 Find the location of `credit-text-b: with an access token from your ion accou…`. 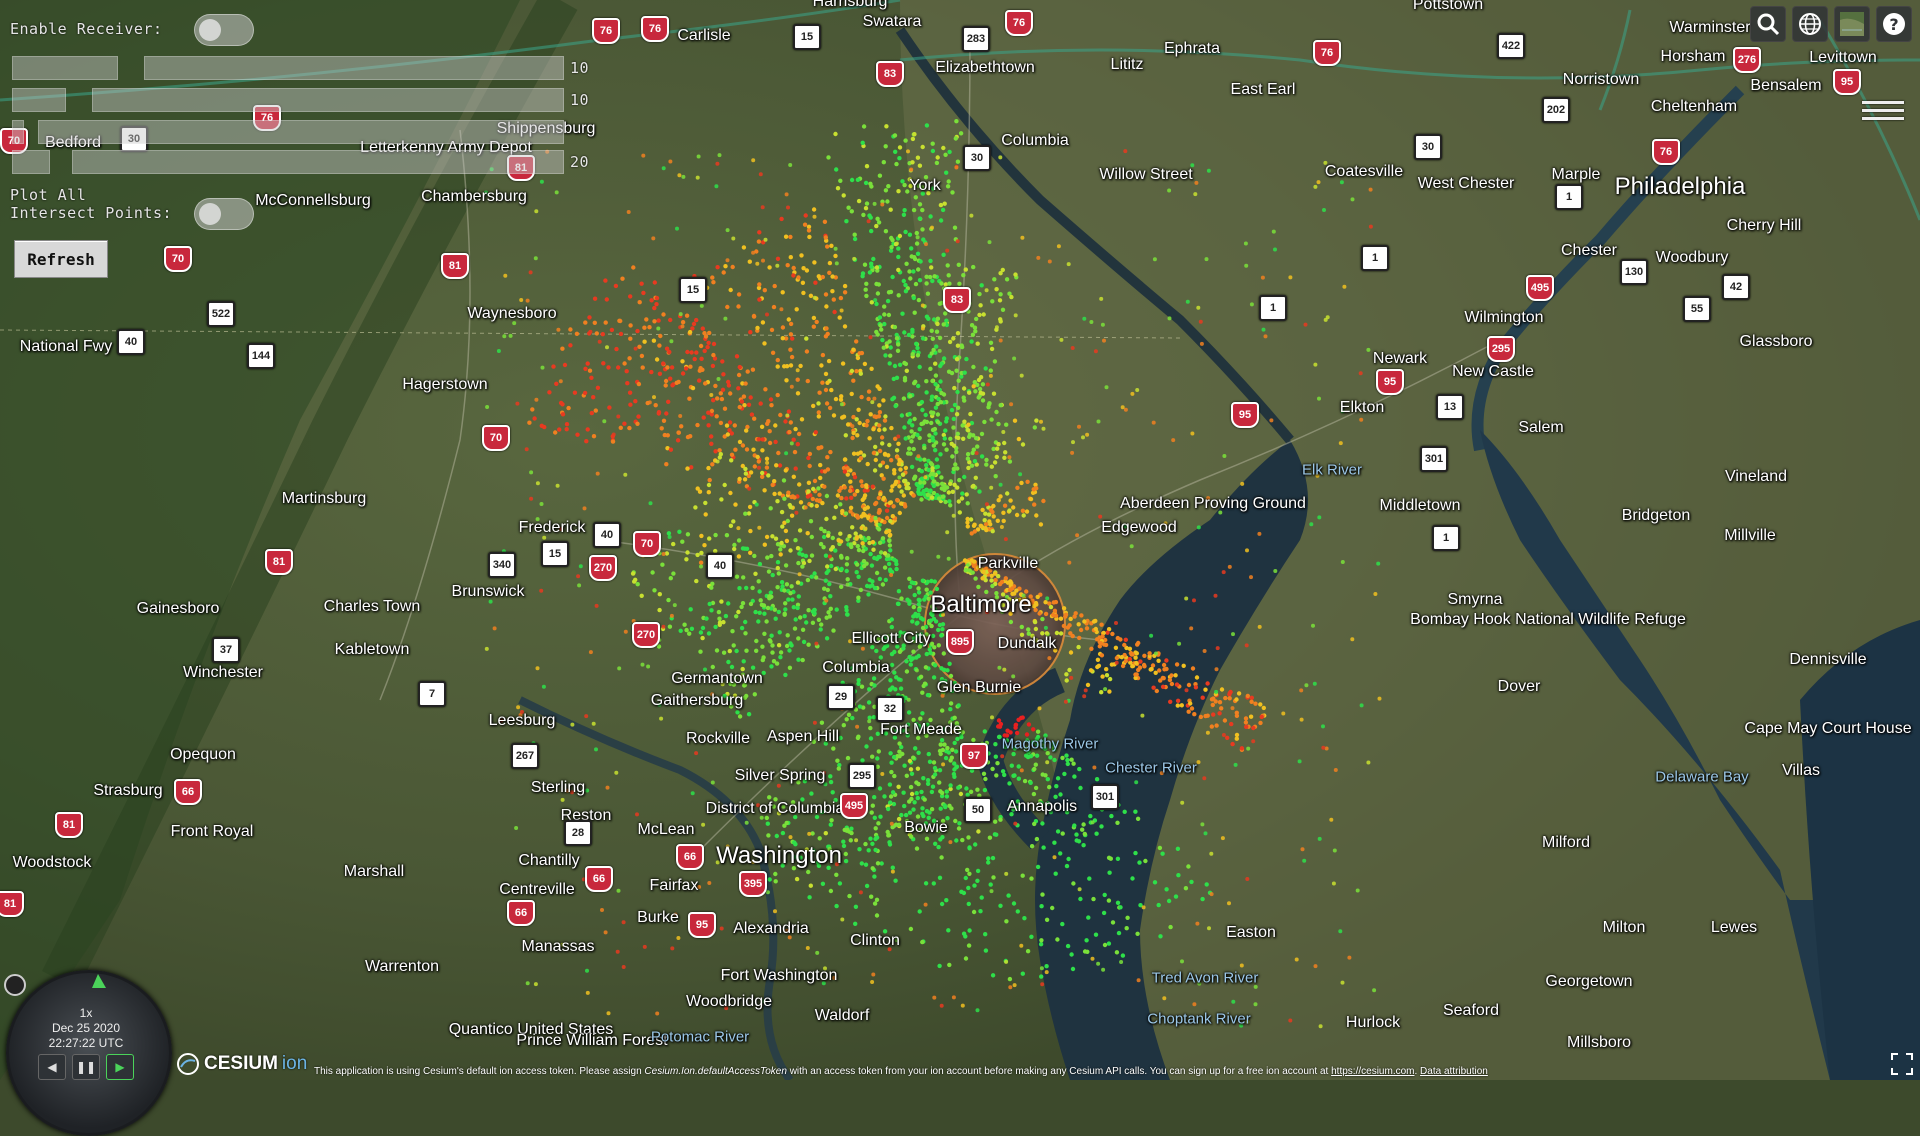

credit-text-b: with an access token from your ion accou… is located at coordinates (1059, 1071).